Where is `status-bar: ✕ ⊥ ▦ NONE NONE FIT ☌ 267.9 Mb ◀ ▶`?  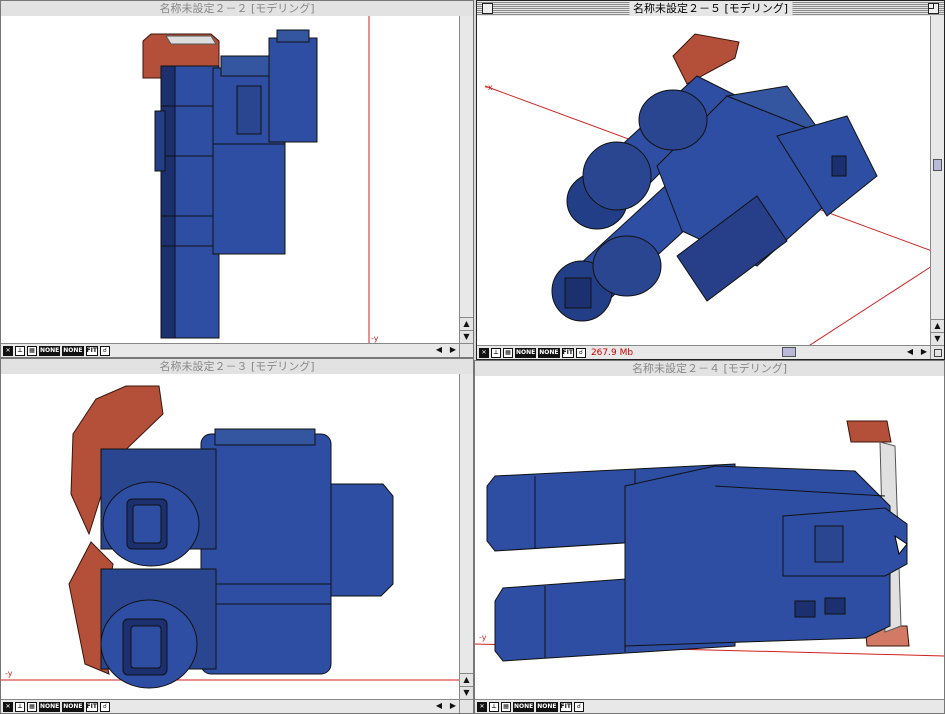 status-bar: ✕ ⊥ ▦ NONE NONE FIT ☌ 267.9 Mb ◀ ▶ is located at coordinates (703, 352).